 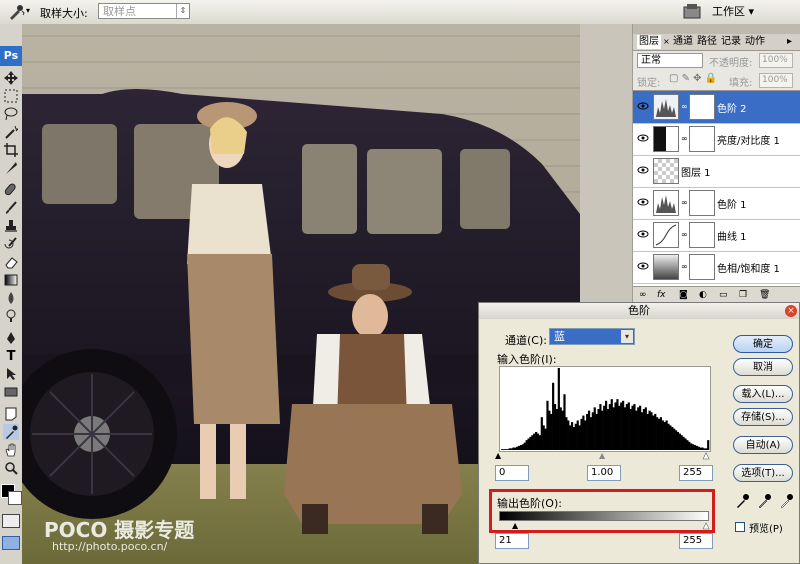 I want to click on shape-tool-icon, so click(x=11, y=392).